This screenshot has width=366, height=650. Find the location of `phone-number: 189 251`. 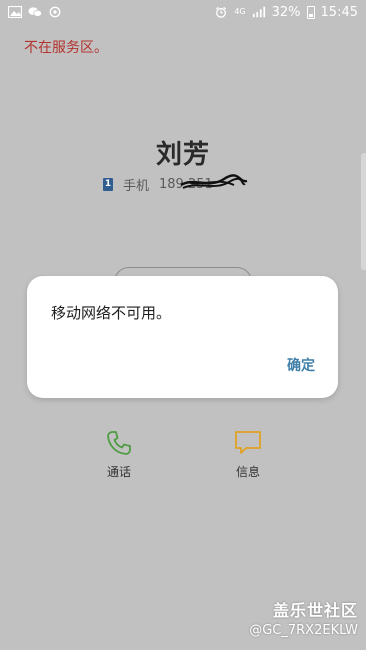

phone-number: 189 251 is located at coordinates (203, 183).